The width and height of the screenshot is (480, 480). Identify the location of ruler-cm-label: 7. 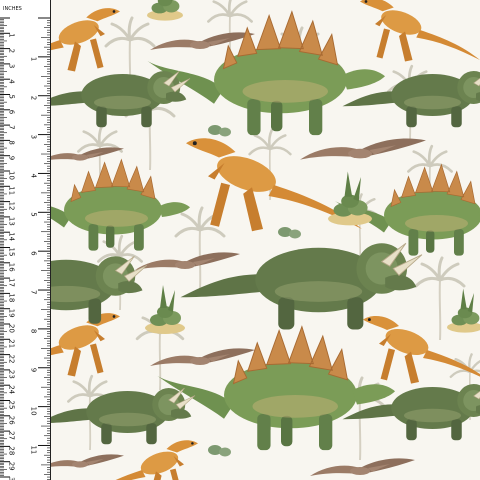
(11, 127).